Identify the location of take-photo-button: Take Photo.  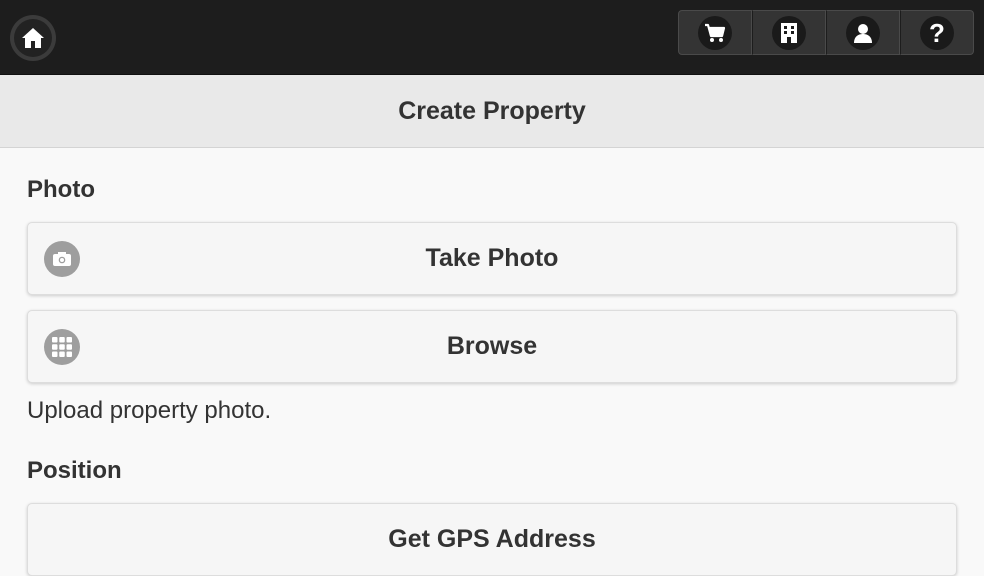
(492, 258).